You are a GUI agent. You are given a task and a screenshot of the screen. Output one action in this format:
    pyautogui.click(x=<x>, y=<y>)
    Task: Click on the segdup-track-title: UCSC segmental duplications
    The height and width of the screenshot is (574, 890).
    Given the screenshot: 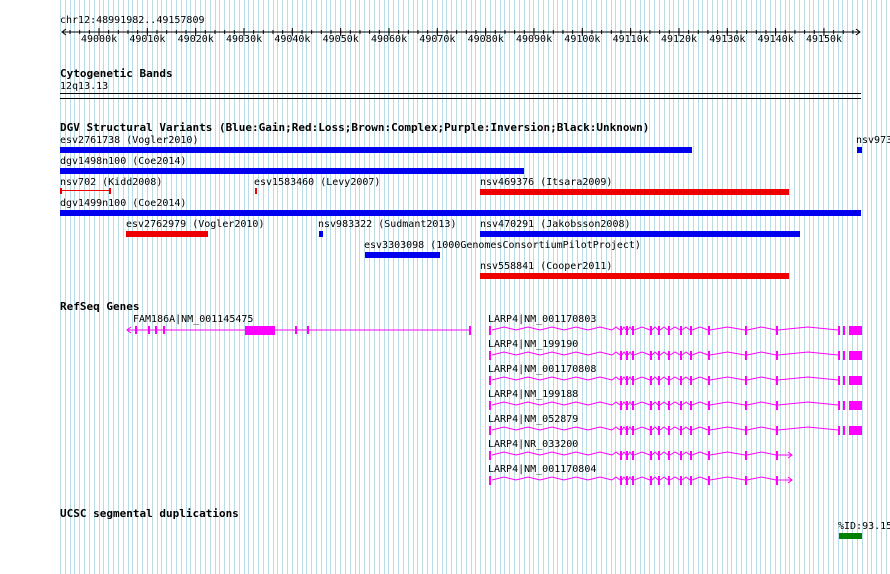 What is the action you would take?
    pyautogui.click(x=149, y=513)
    